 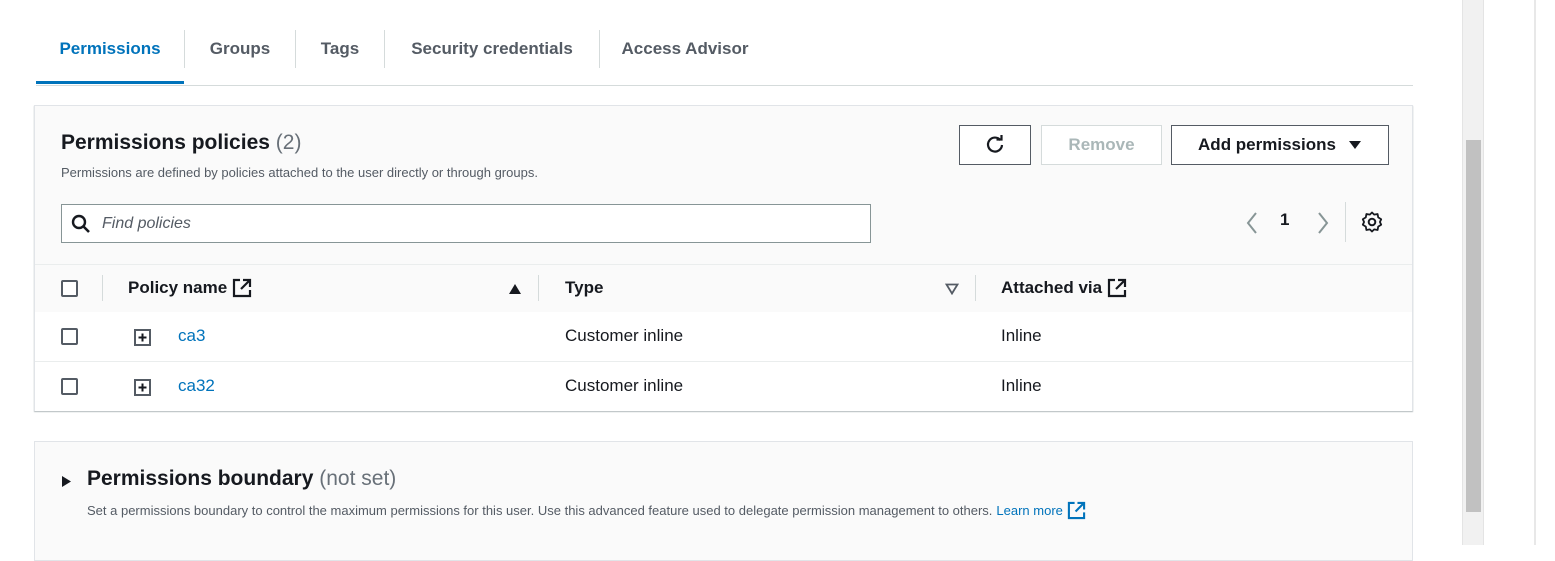 I want to click on pager-divider, so click(x=1345, y=222).